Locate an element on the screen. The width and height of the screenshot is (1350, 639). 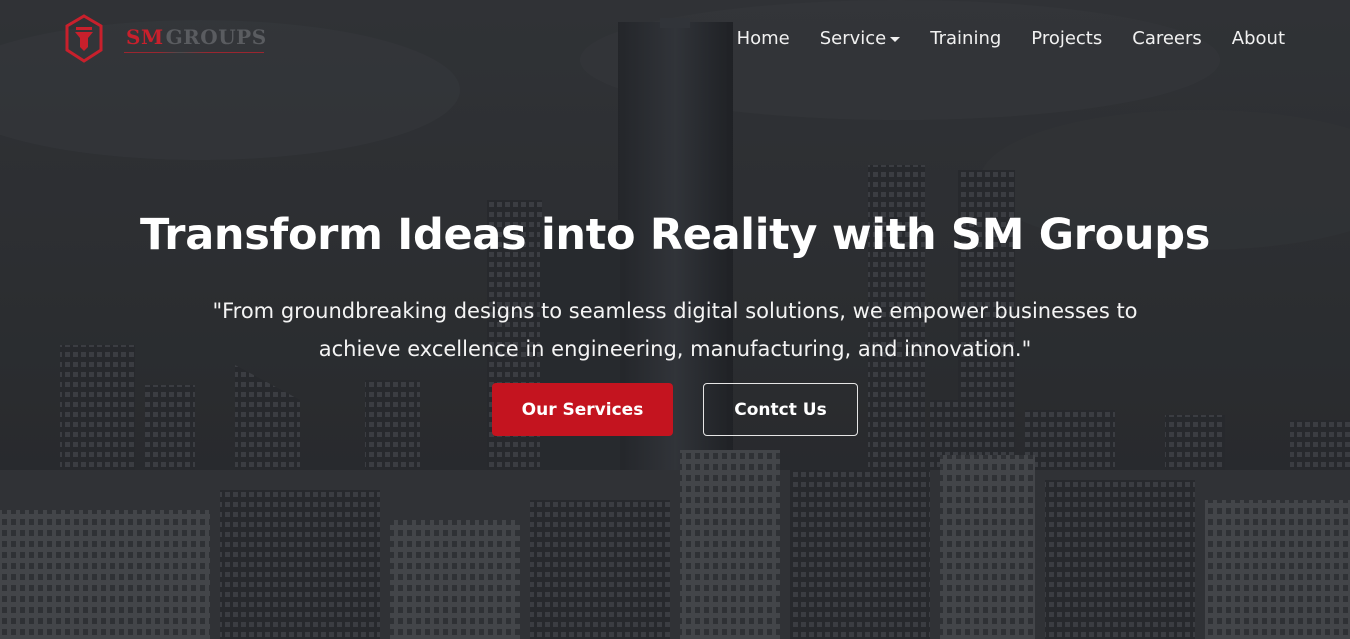
contact-us-label: Contct Us is located at coordinates (780, 409).